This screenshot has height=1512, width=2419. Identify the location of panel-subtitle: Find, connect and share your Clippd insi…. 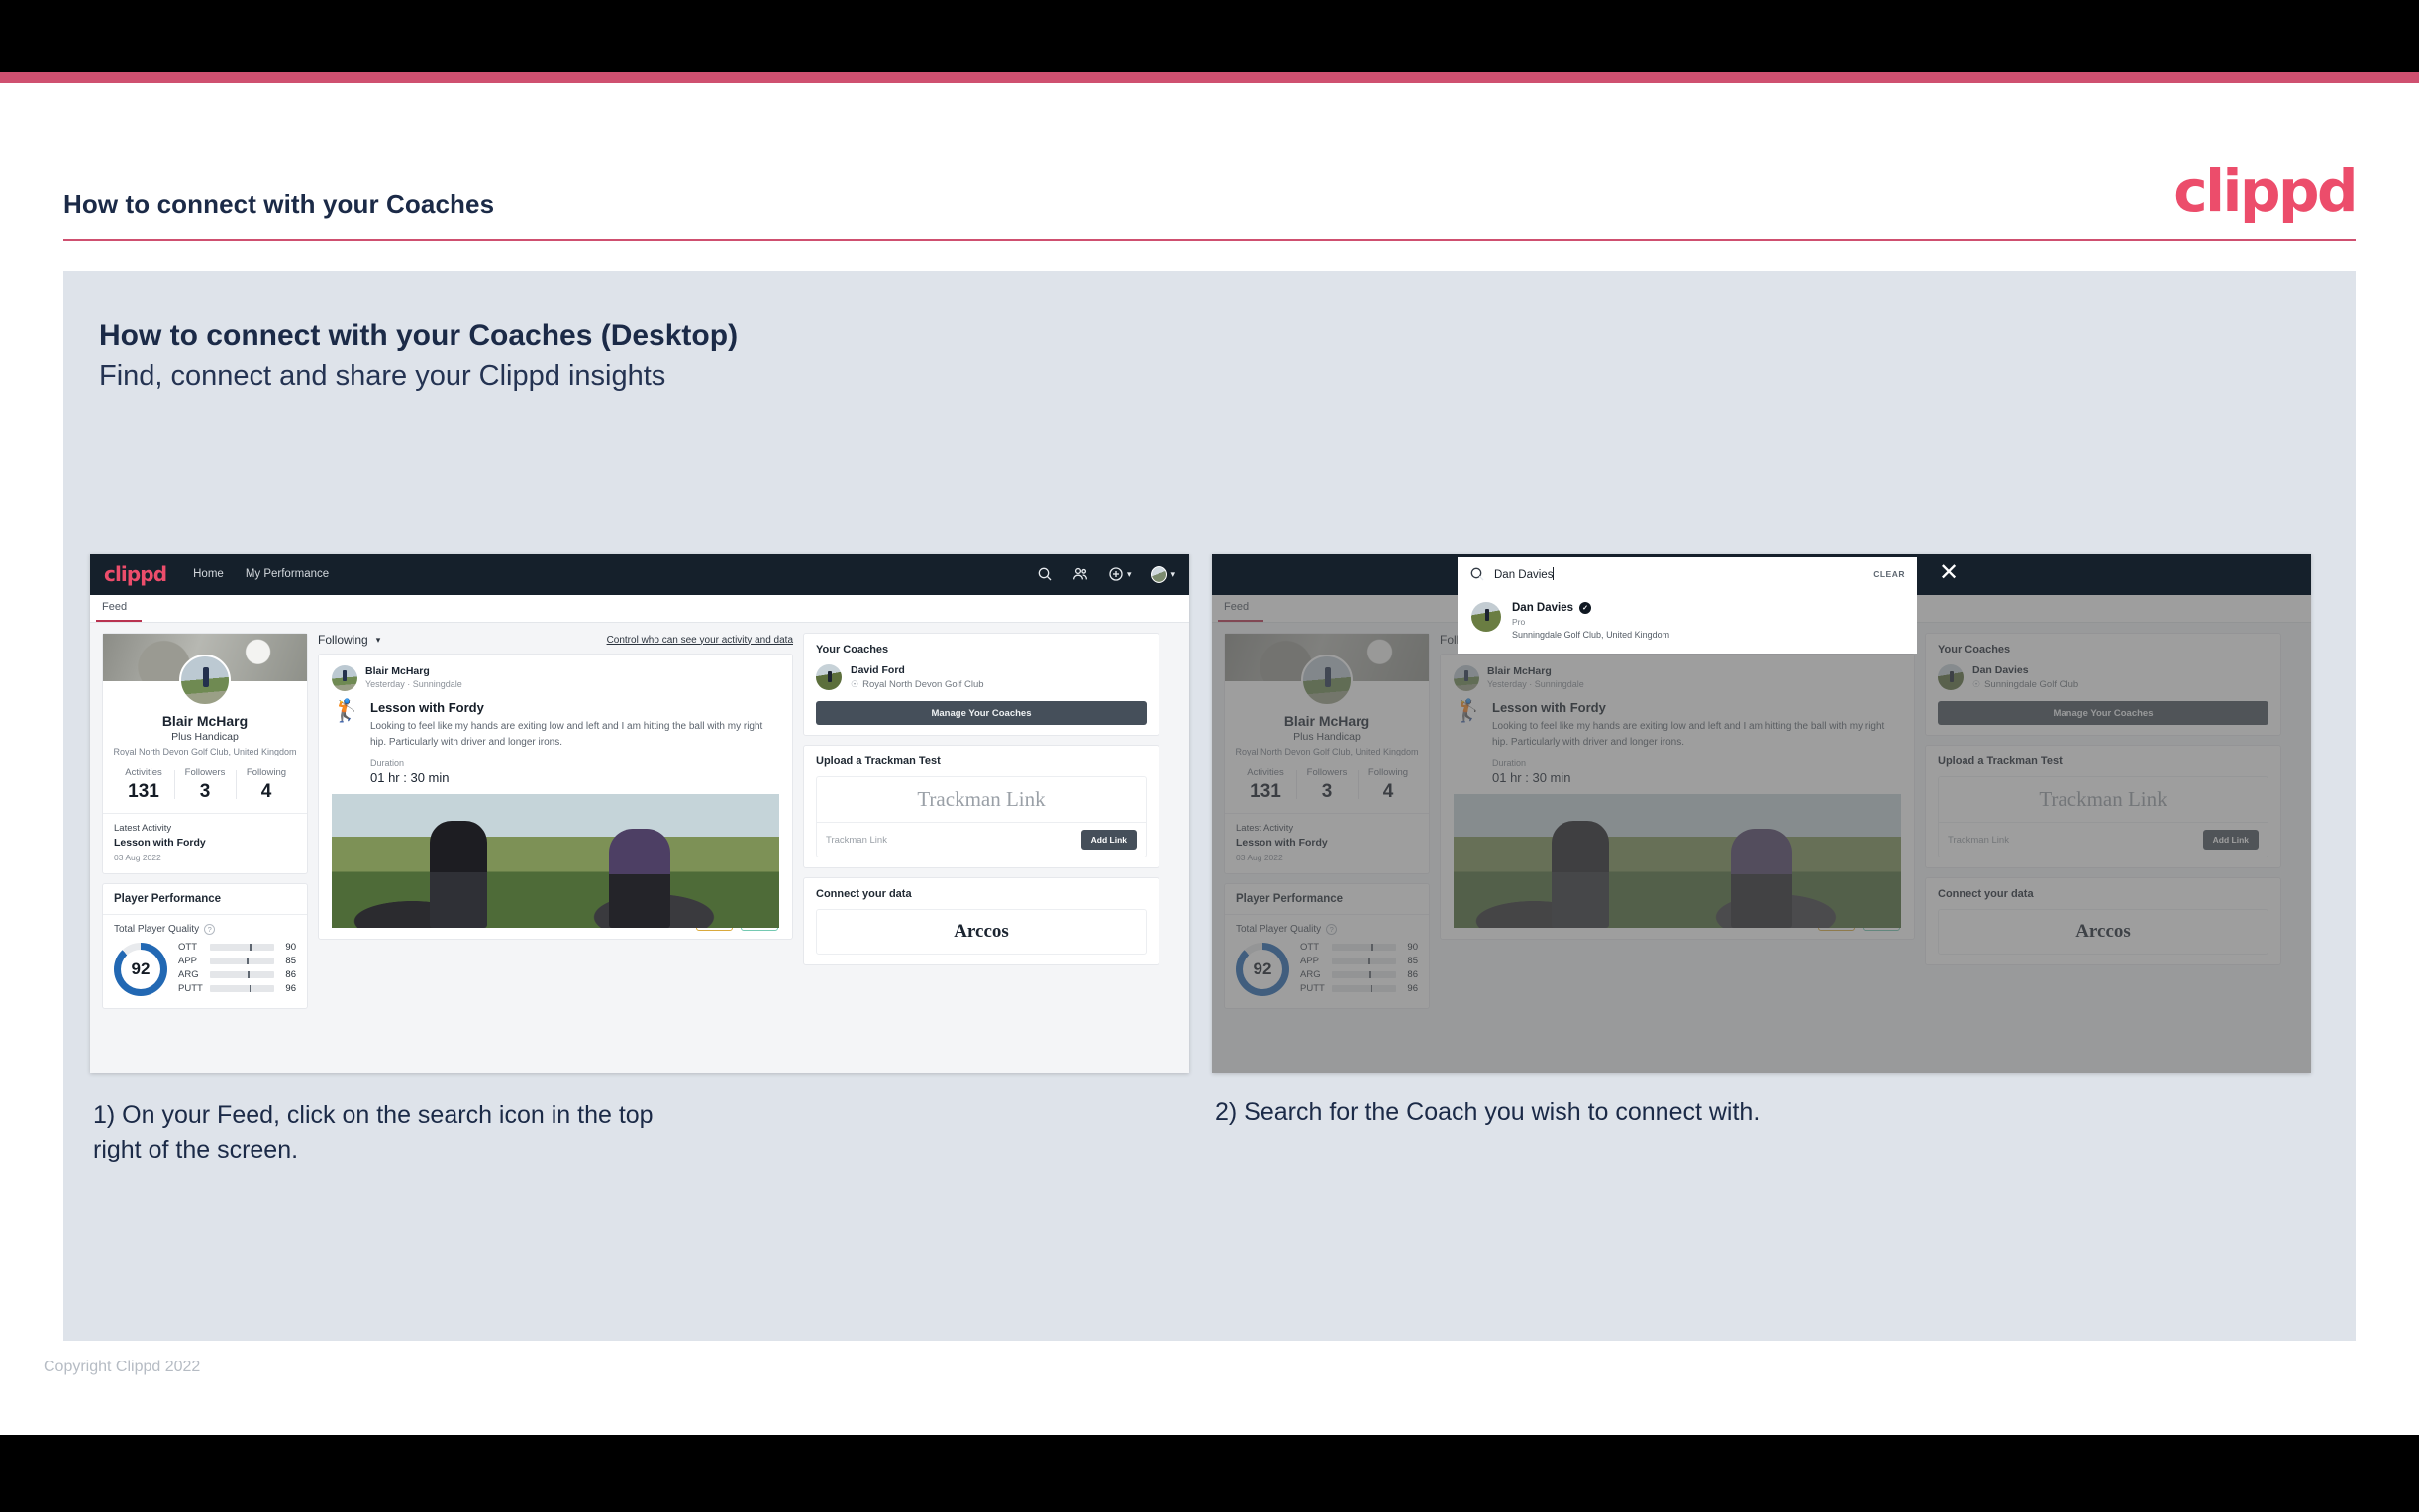
(382, 376).